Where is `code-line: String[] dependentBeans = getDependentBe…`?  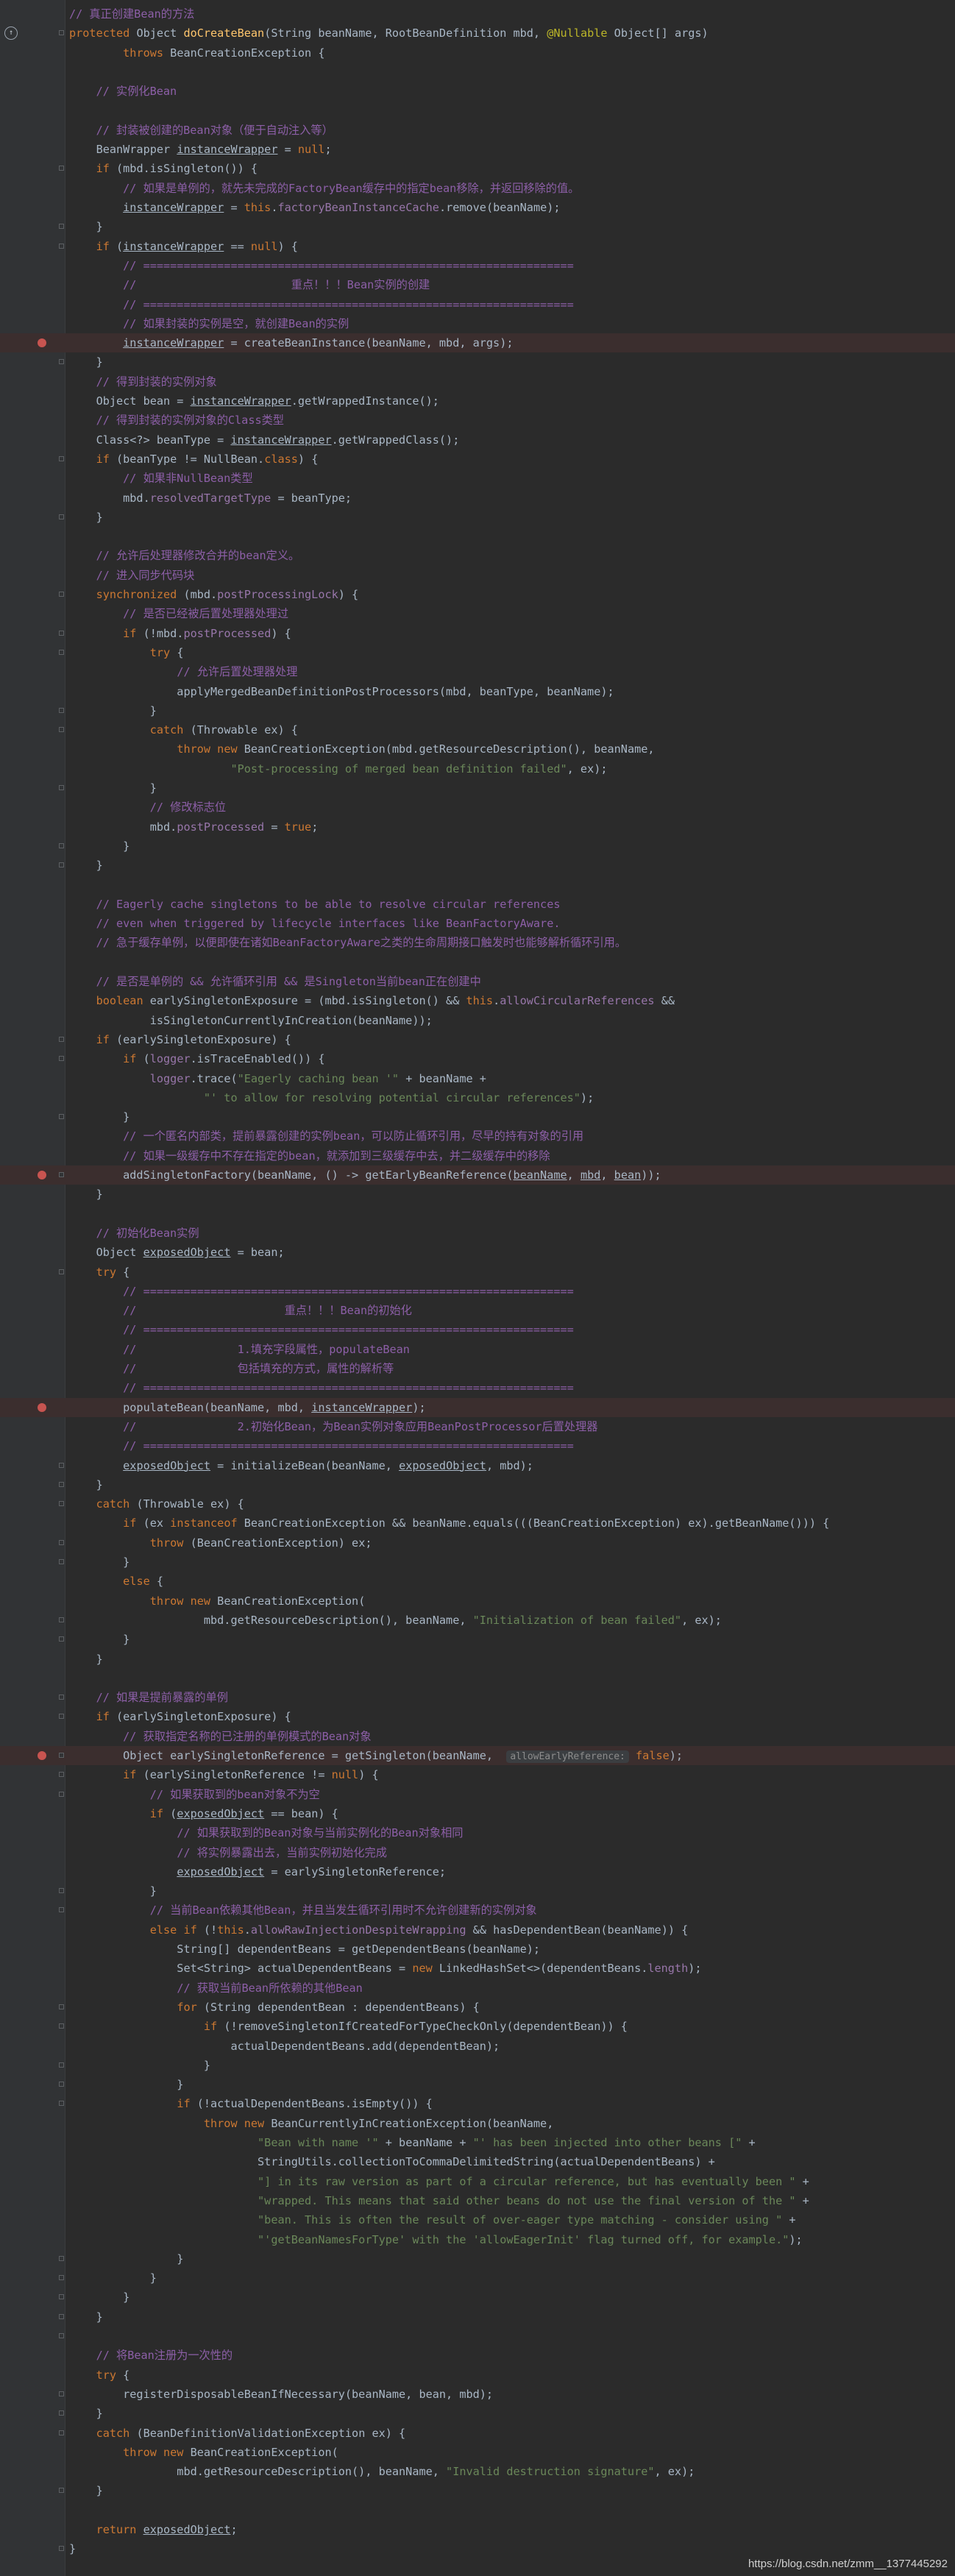 code-line: String[] dependentBeans = getDependentBe… is located at coordinates (477, 1949).